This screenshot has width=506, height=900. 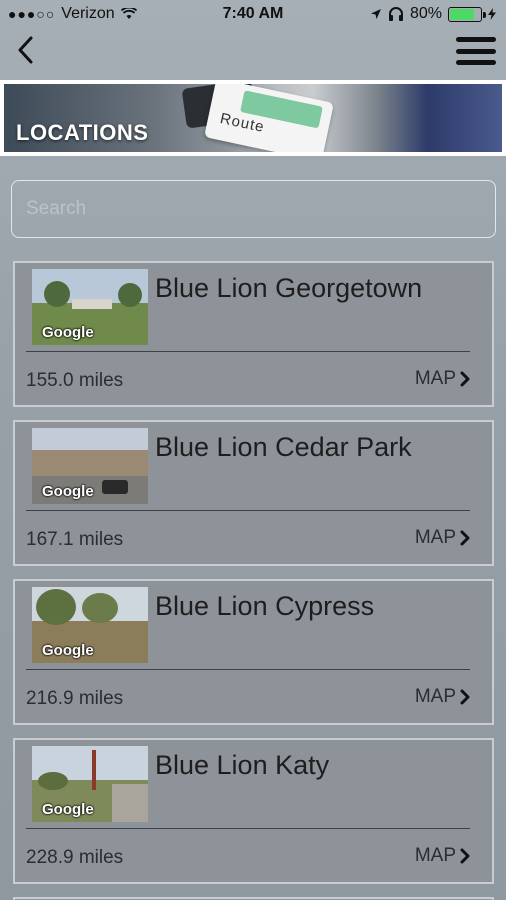 I want to click on thumb-road, so click(x=130, y=803).